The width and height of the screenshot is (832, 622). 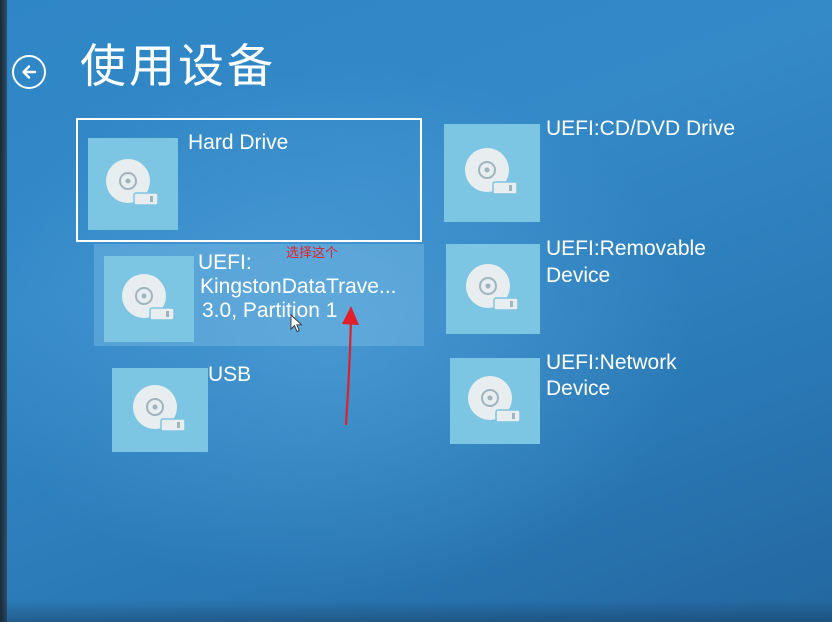 I want to click on back-button, so click(x=29, y=72).